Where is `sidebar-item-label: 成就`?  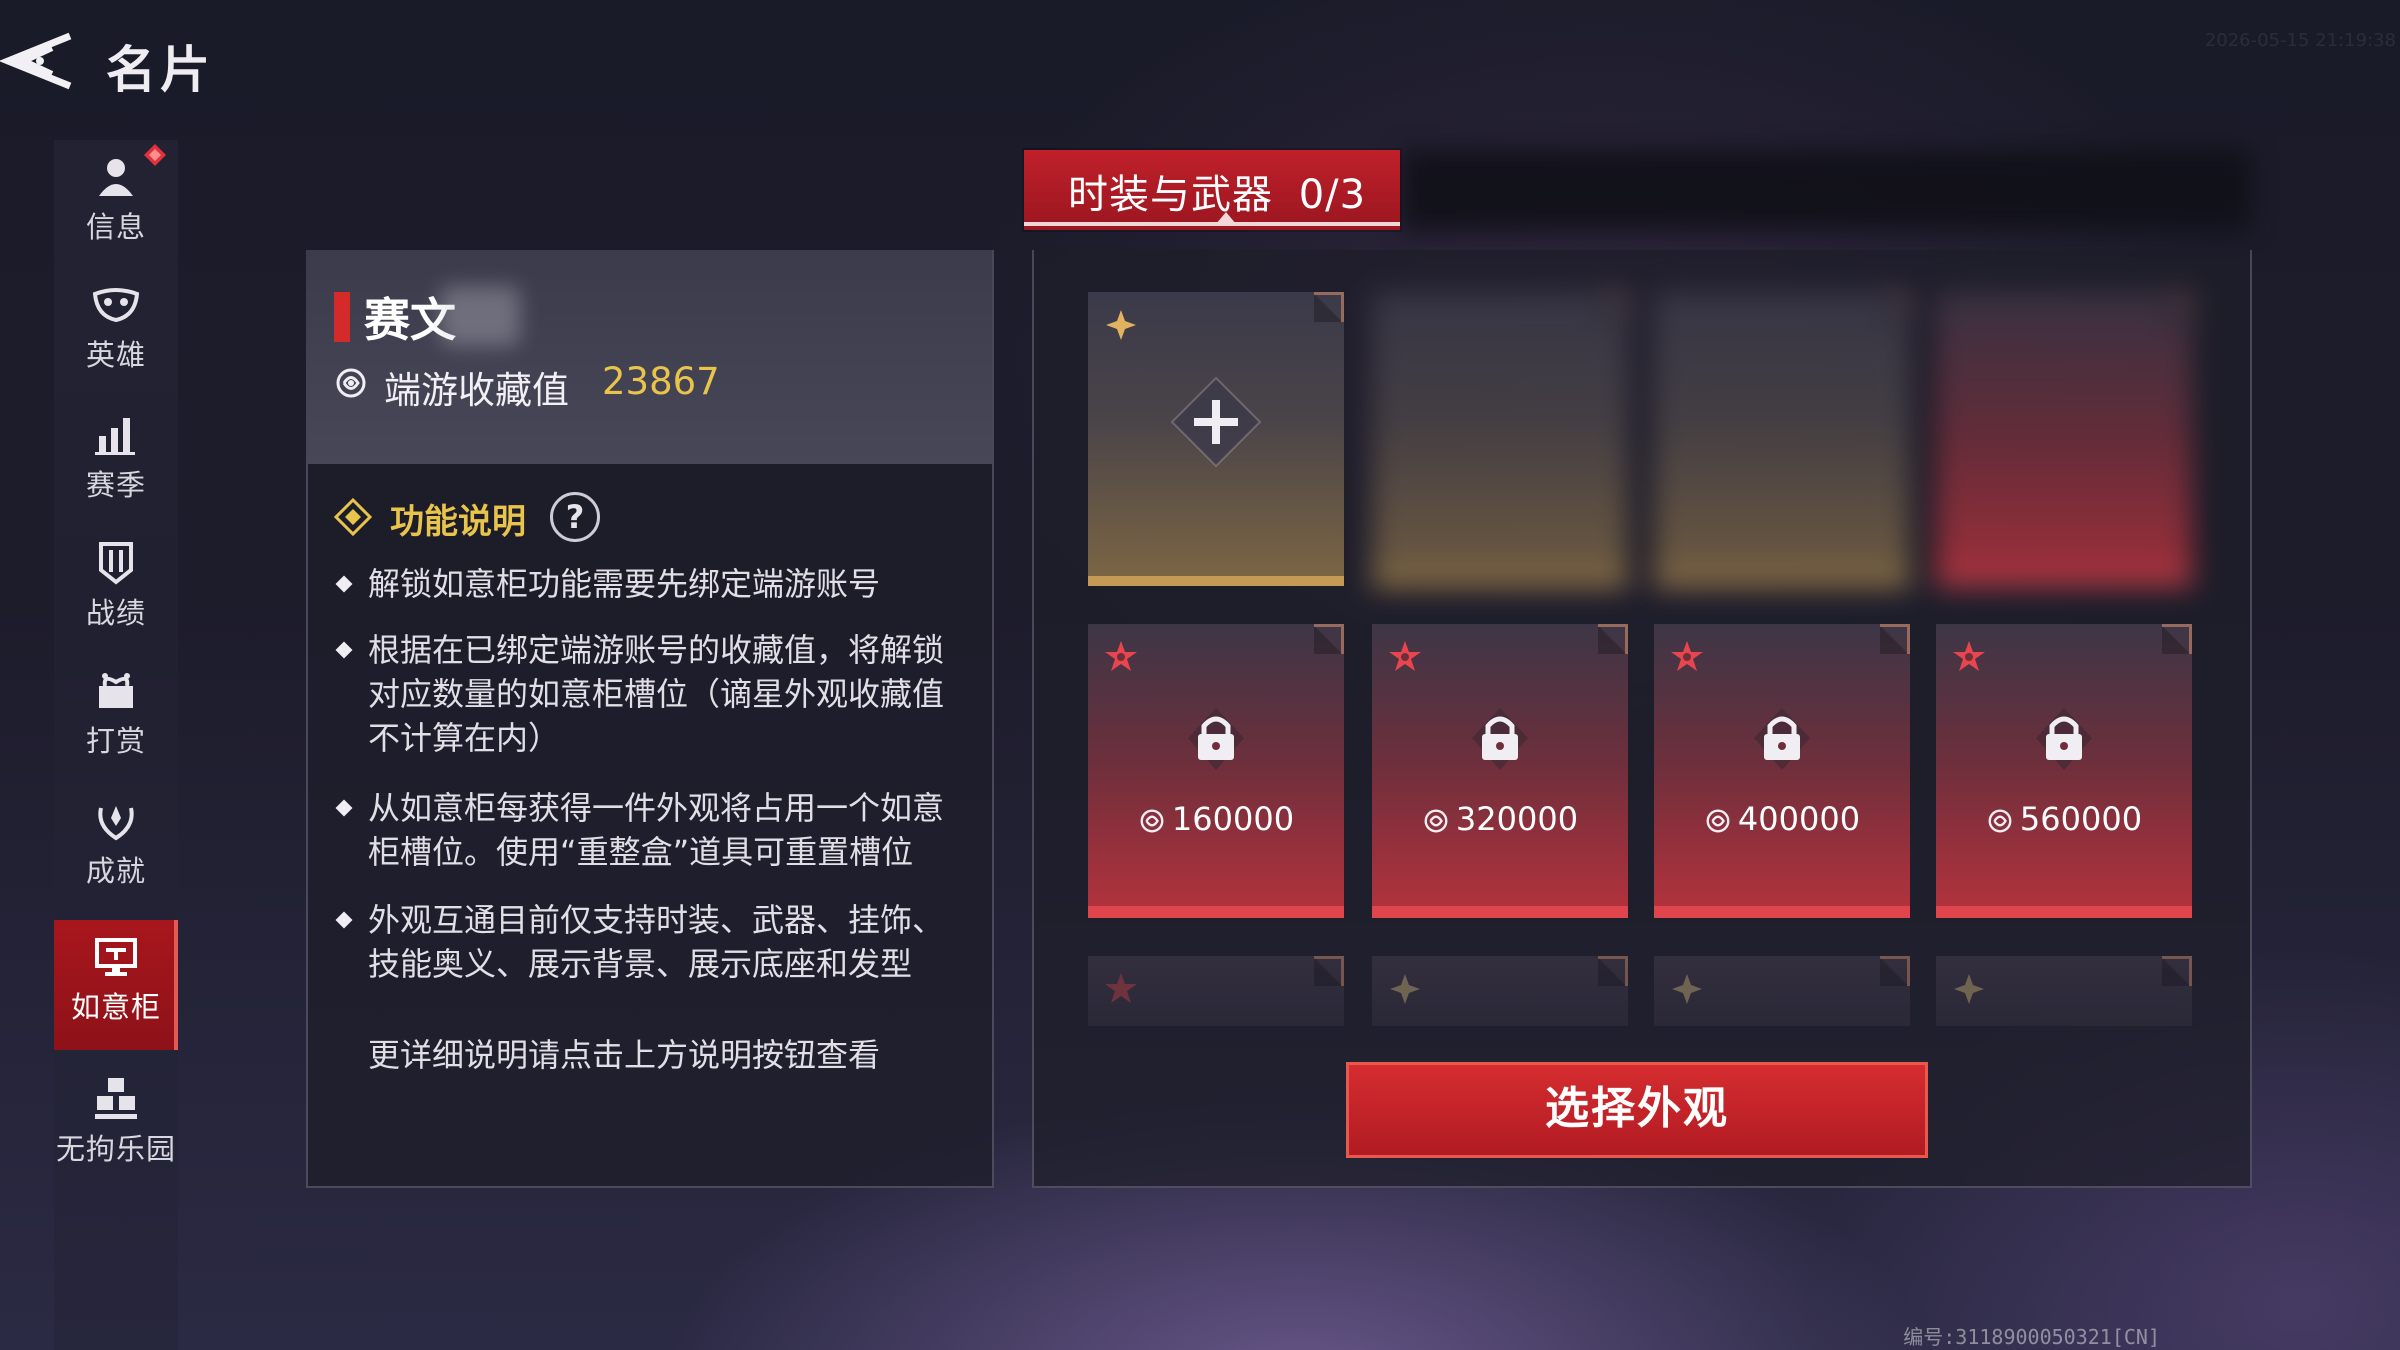
sidebar-item-label: 成就 is located at coordinates (115, 871).